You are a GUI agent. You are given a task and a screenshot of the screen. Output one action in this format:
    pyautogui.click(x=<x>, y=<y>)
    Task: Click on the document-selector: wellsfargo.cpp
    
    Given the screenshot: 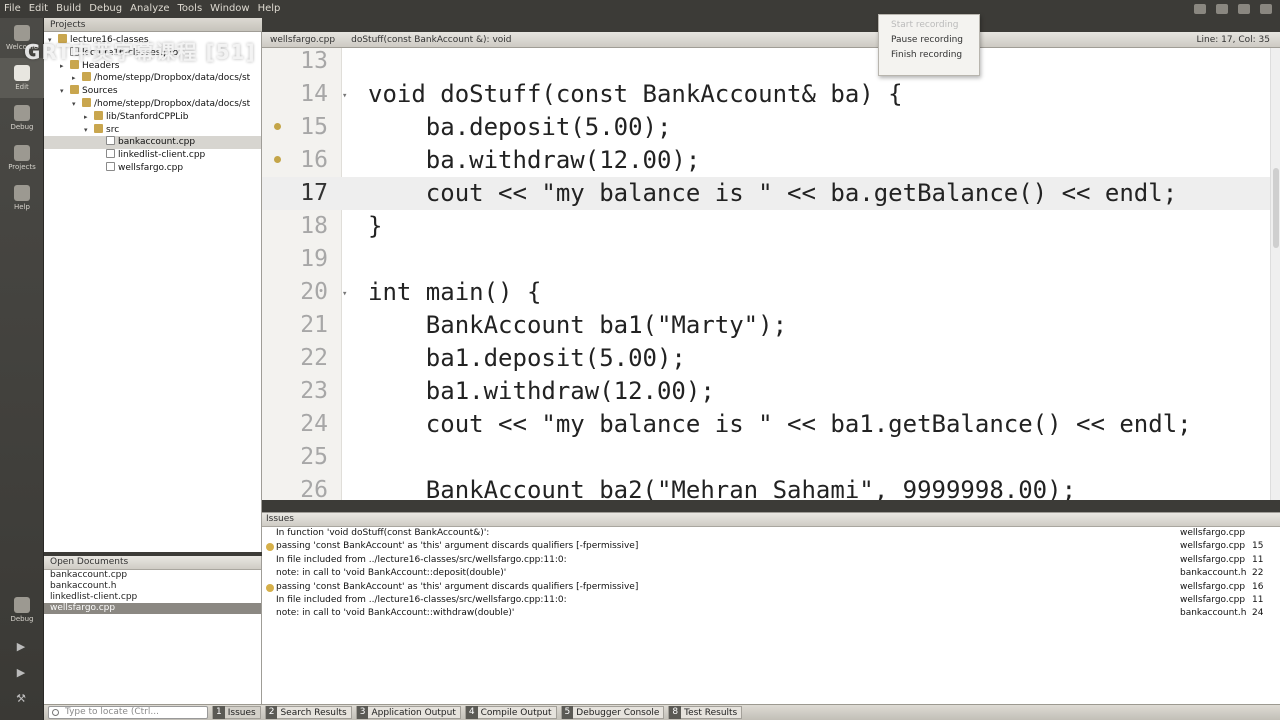 What is the action you would take?
    pyautogui.click(x=302, y=40)
    